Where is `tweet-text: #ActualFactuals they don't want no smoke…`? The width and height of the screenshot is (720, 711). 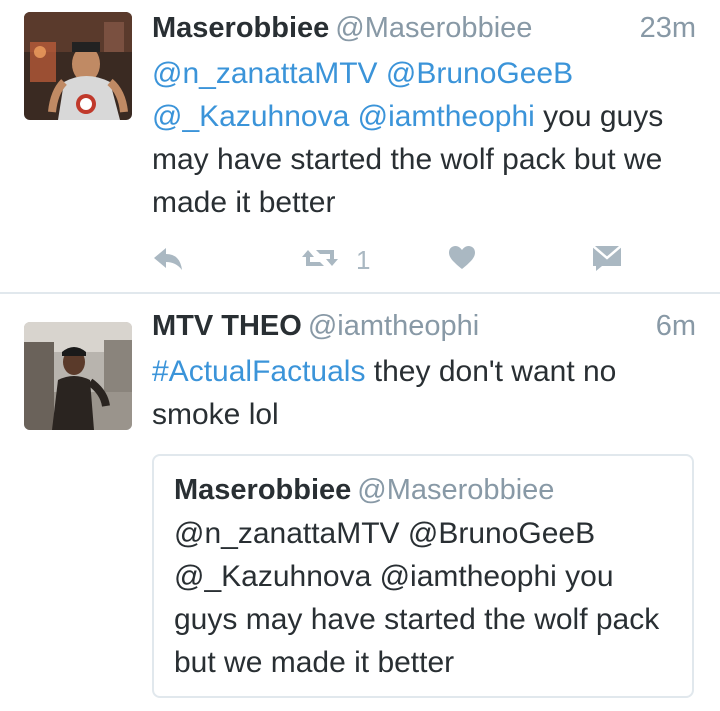
tweet-text: #ActualFactuals they don't want no smoke… is located at coordinates (425, 393).